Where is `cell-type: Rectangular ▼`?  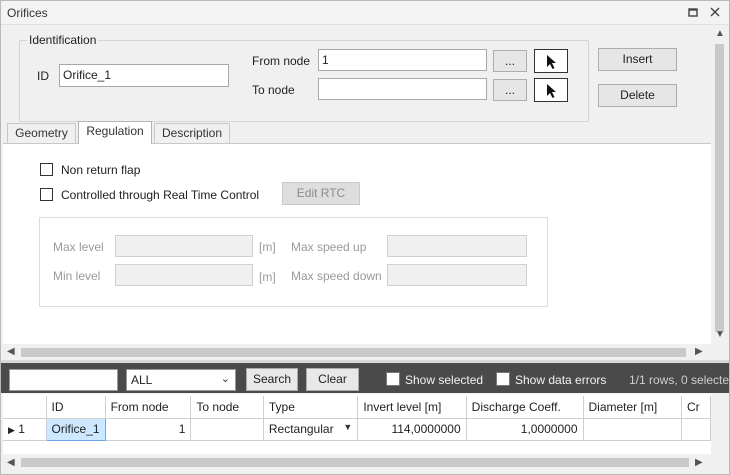
cell-type: Rectangular ▼ is located at coordinates (311, 429).